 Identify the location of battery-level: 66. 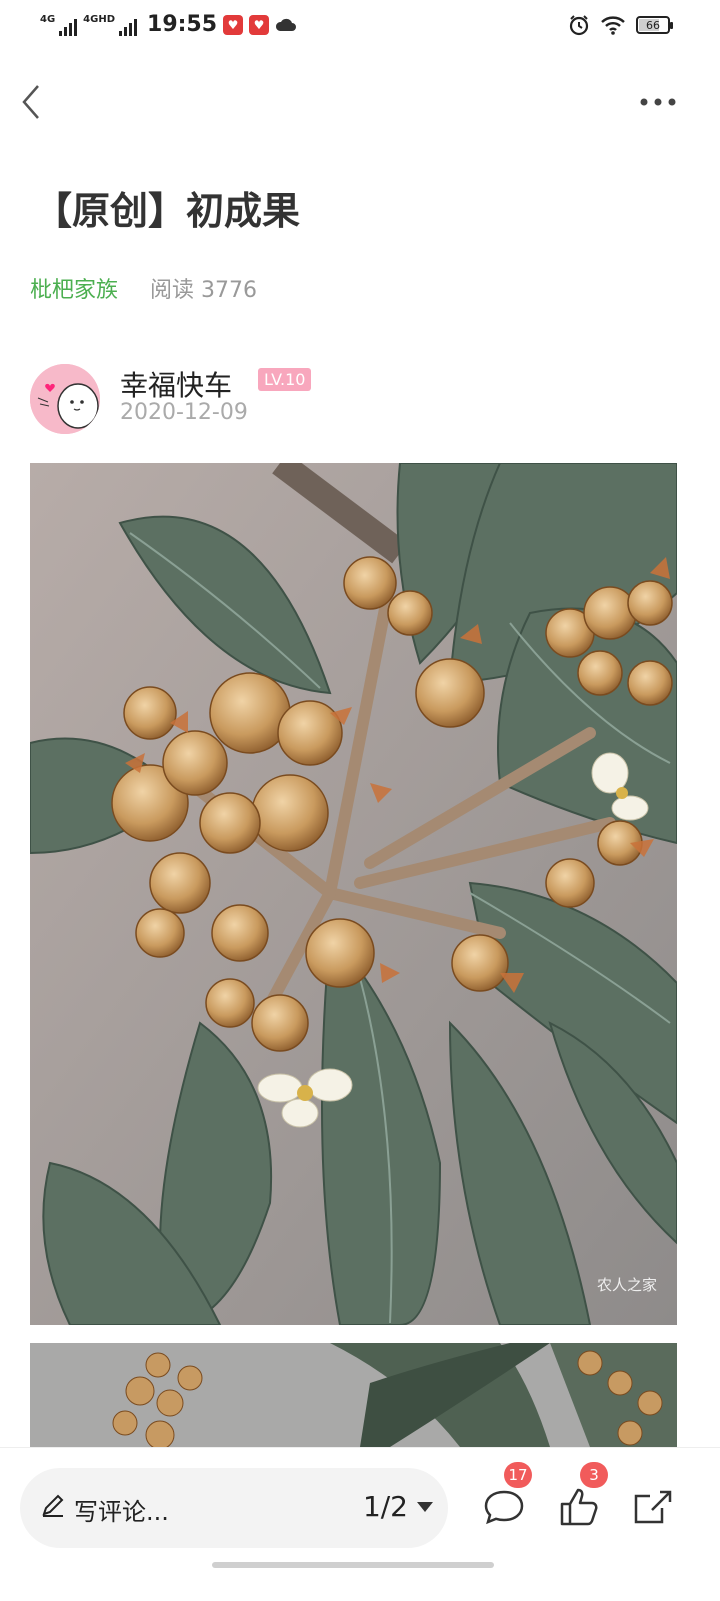
(653, 25).